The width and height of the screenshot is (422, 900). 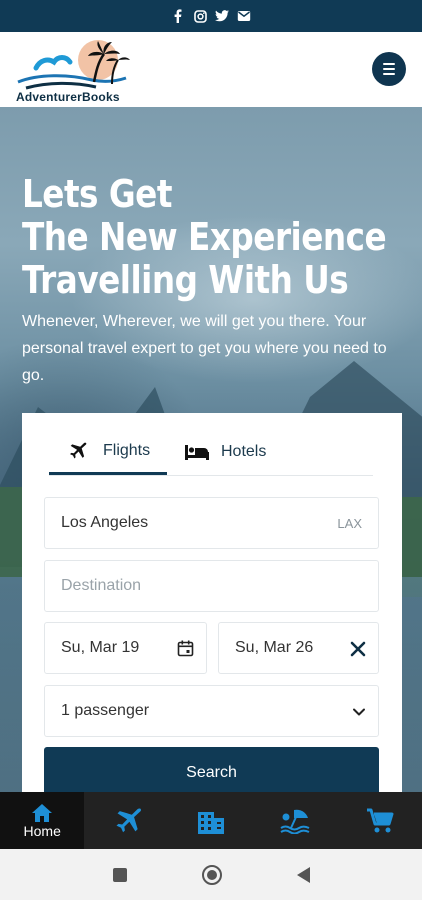 I want to click on brand-name: AdventurerBooks, so click(x=68, y=97).